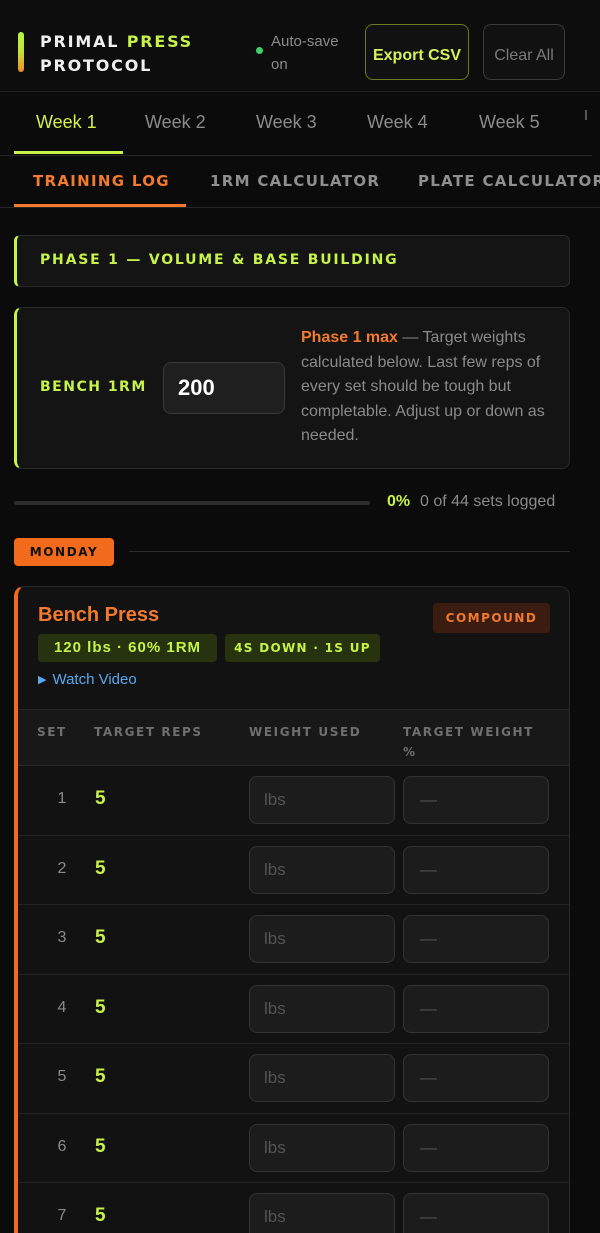 This screenshot has height=1233, width=600. What do you see at coordinates (96, 65) in the screenshot?
I see `brand-word-protocol: PROTOCOL` at bounding box center [96, 65].